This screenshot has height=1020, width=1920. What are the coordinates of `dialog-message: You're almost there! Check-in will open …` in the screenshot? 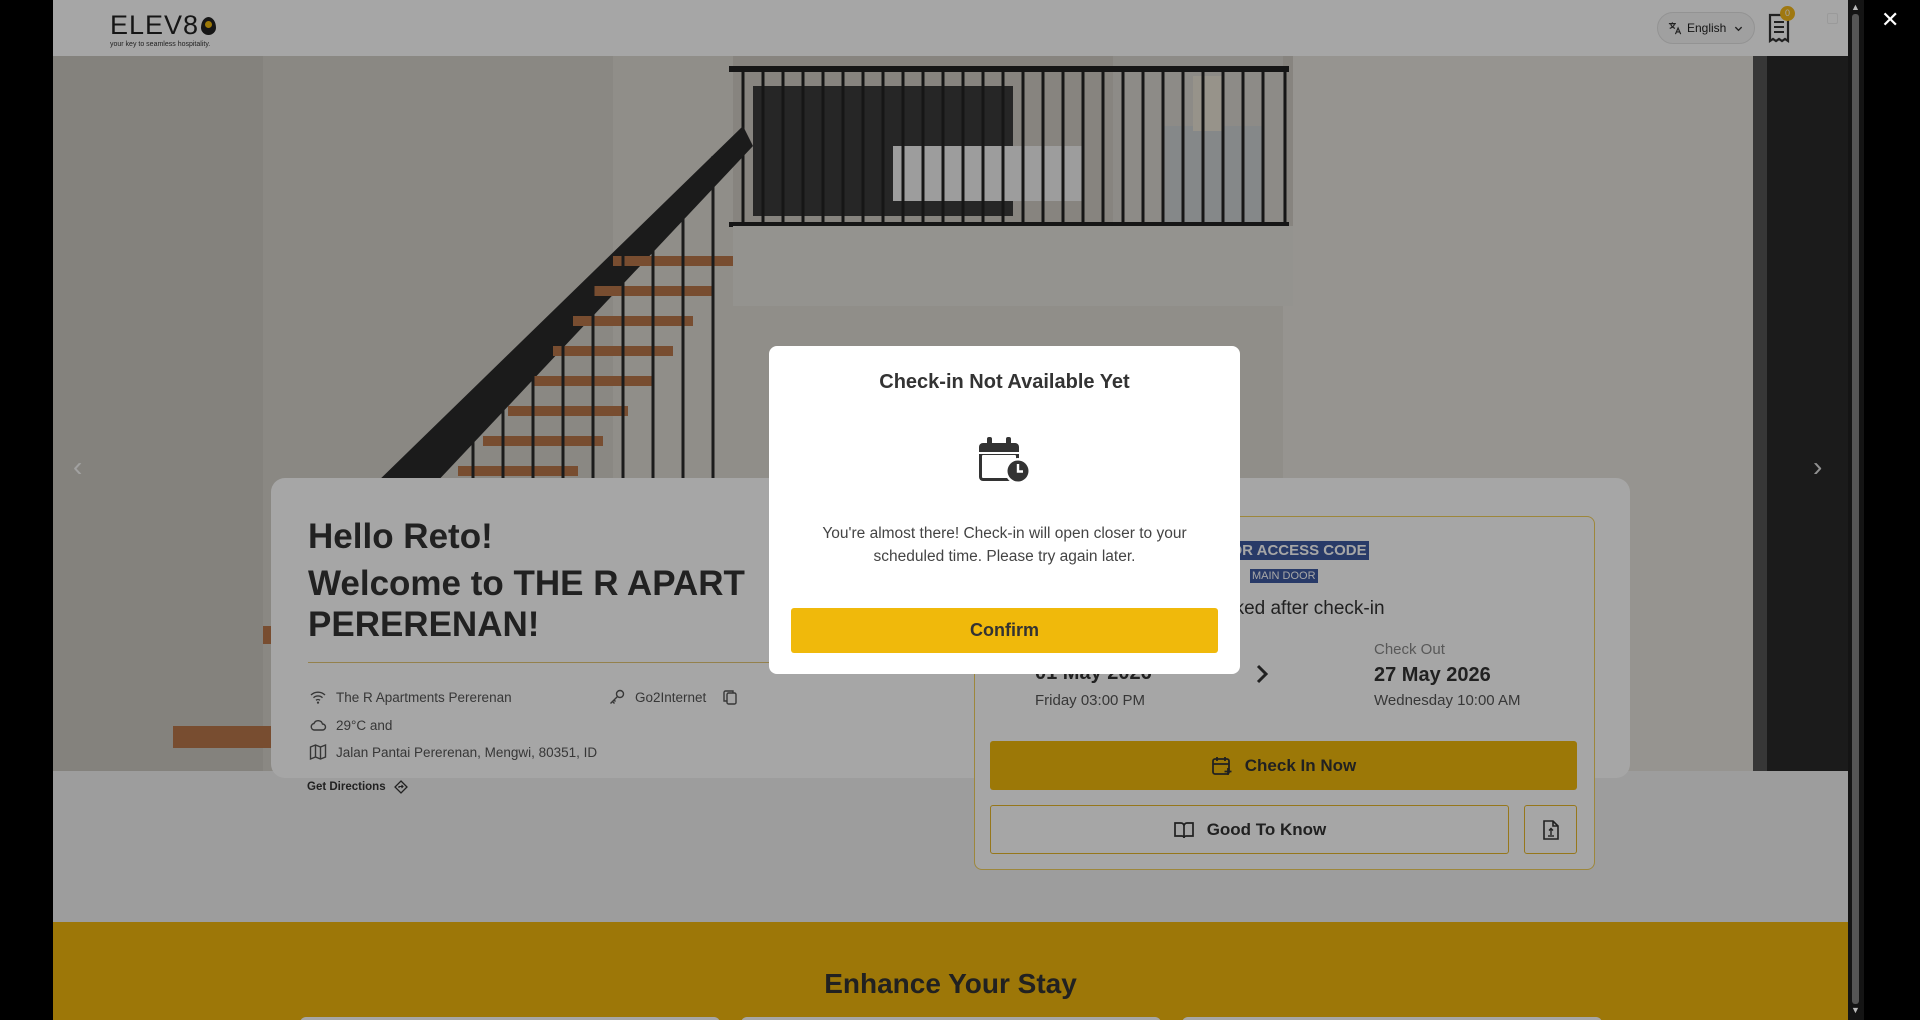 It's located at (1004, 545).